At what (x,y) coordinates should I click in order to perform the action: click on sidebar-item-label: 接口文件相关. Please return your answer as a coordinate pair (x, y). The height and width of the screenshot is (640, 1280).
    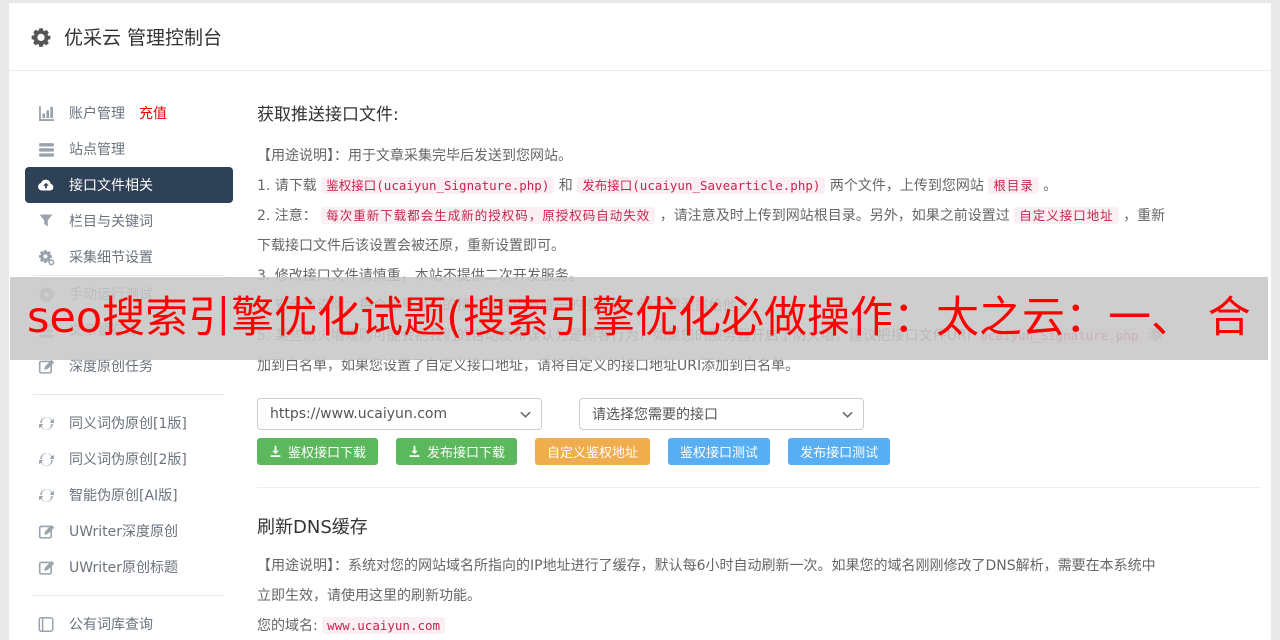
    Looking at the image, I should click on (111, 186).